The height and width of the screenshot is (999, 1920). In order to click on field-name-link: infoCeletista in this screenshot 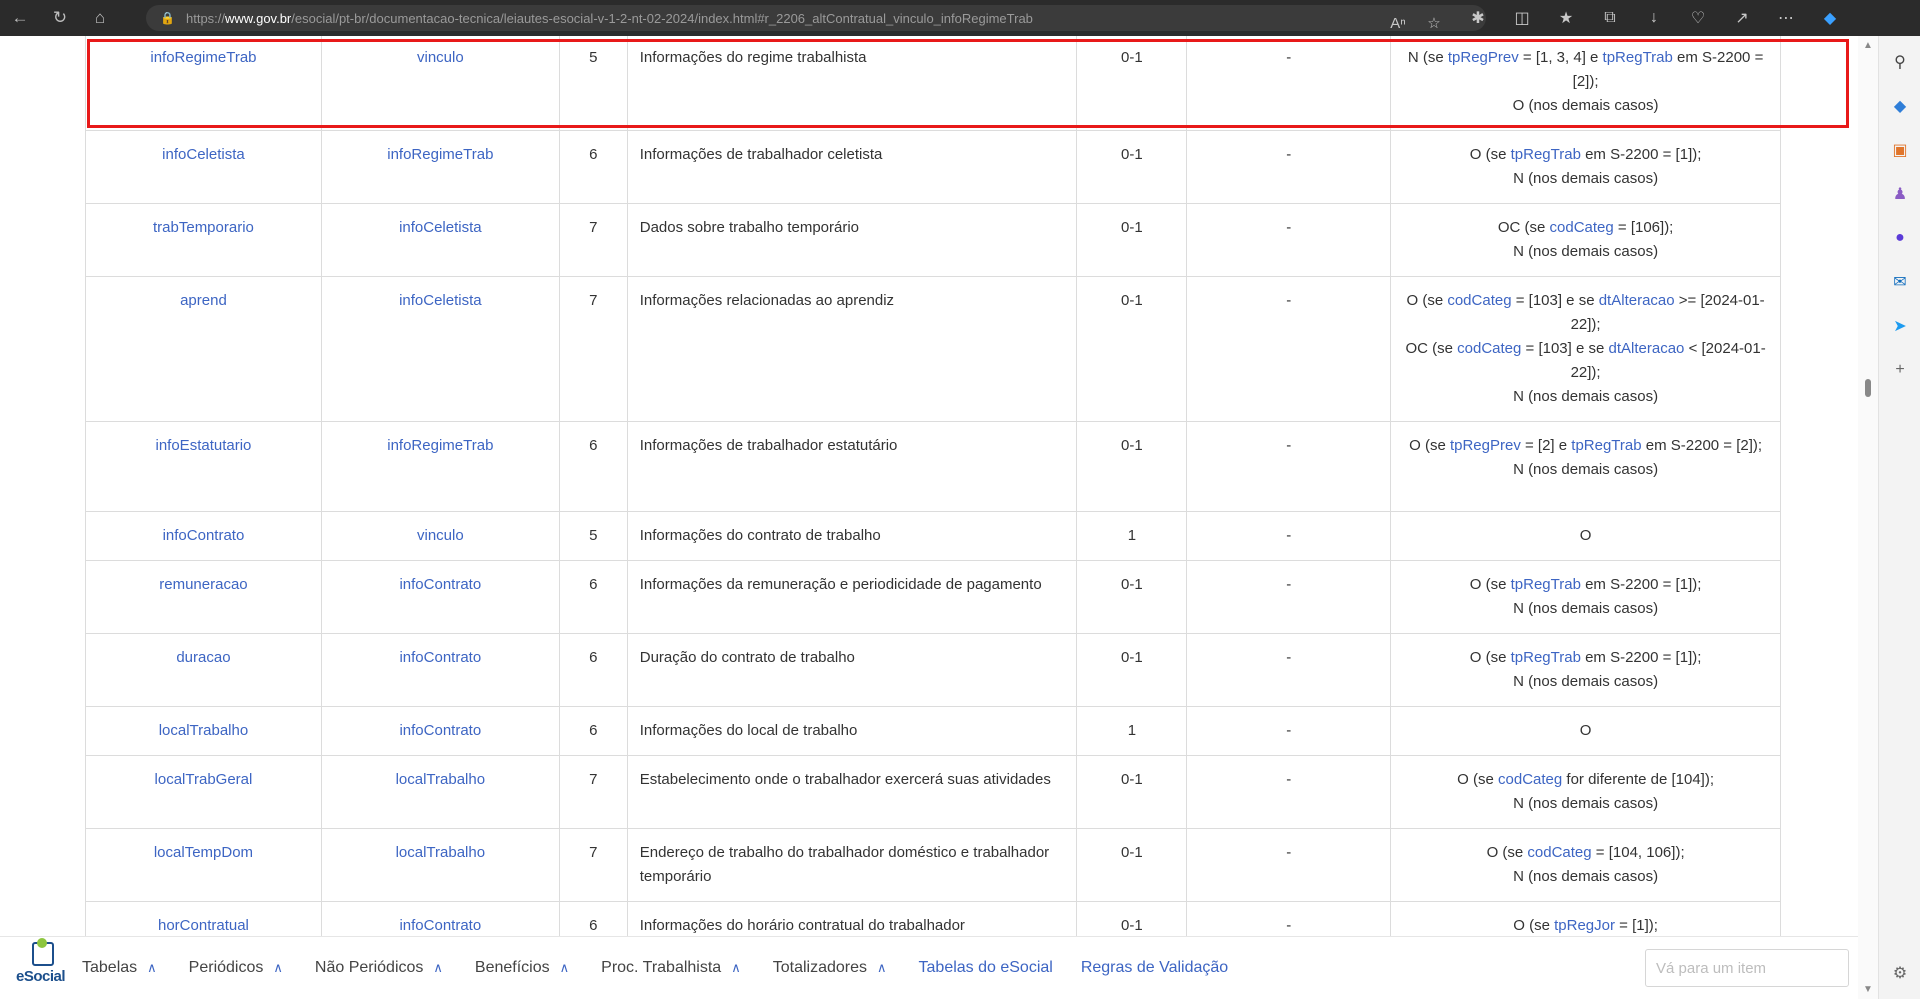, I will do `click(203, 154)`.